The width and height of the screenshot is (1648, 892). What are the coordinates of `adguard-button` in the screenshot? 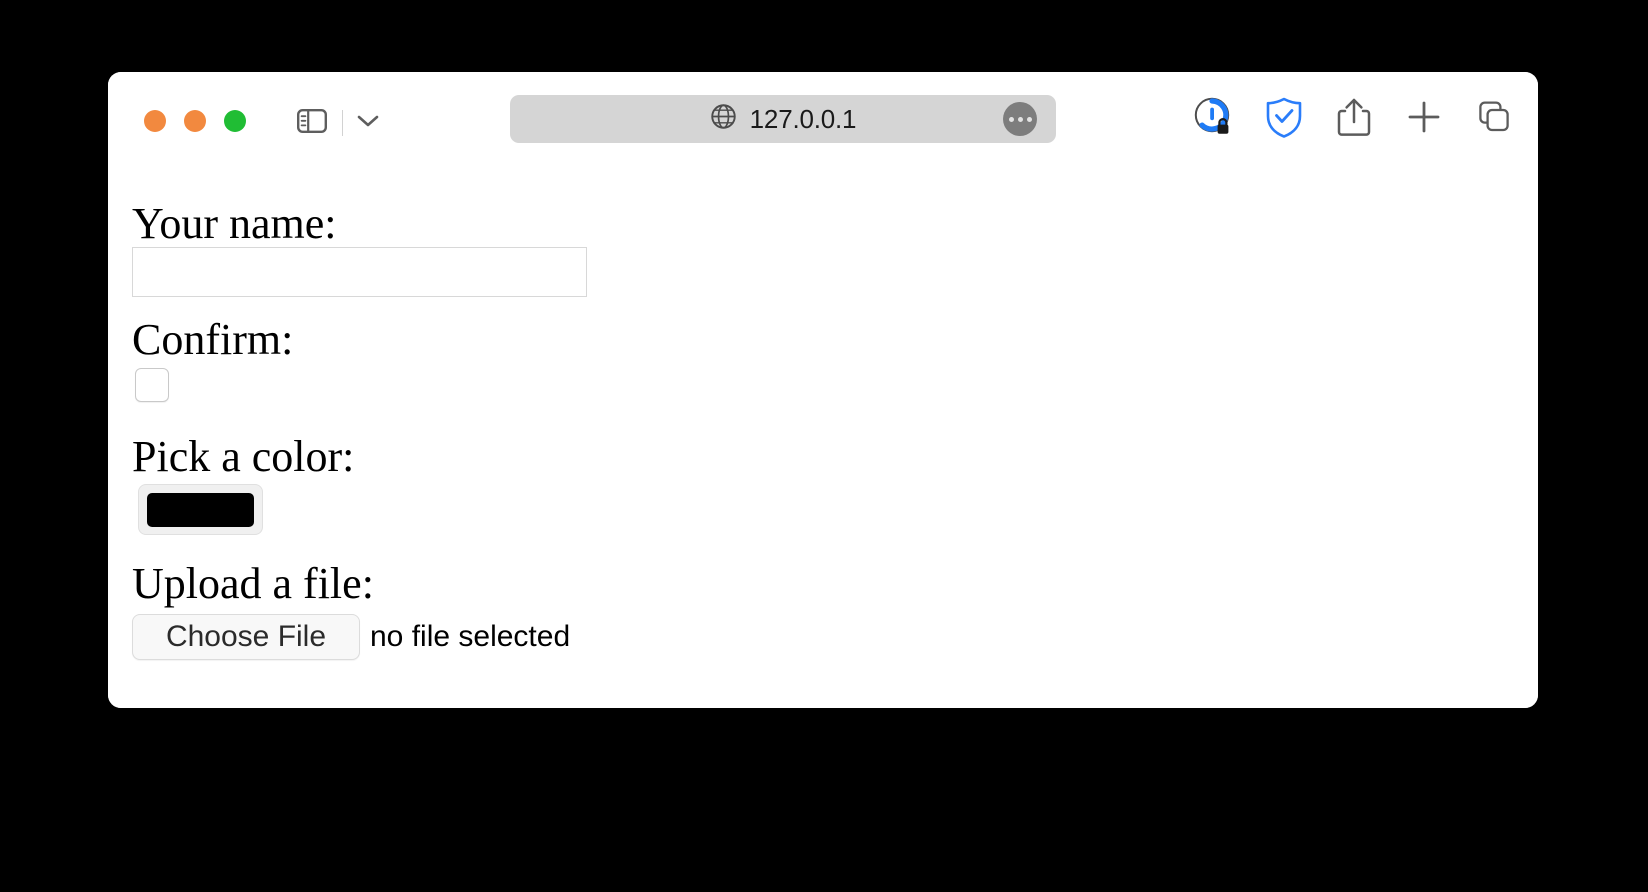 It's located at (1284, 119).